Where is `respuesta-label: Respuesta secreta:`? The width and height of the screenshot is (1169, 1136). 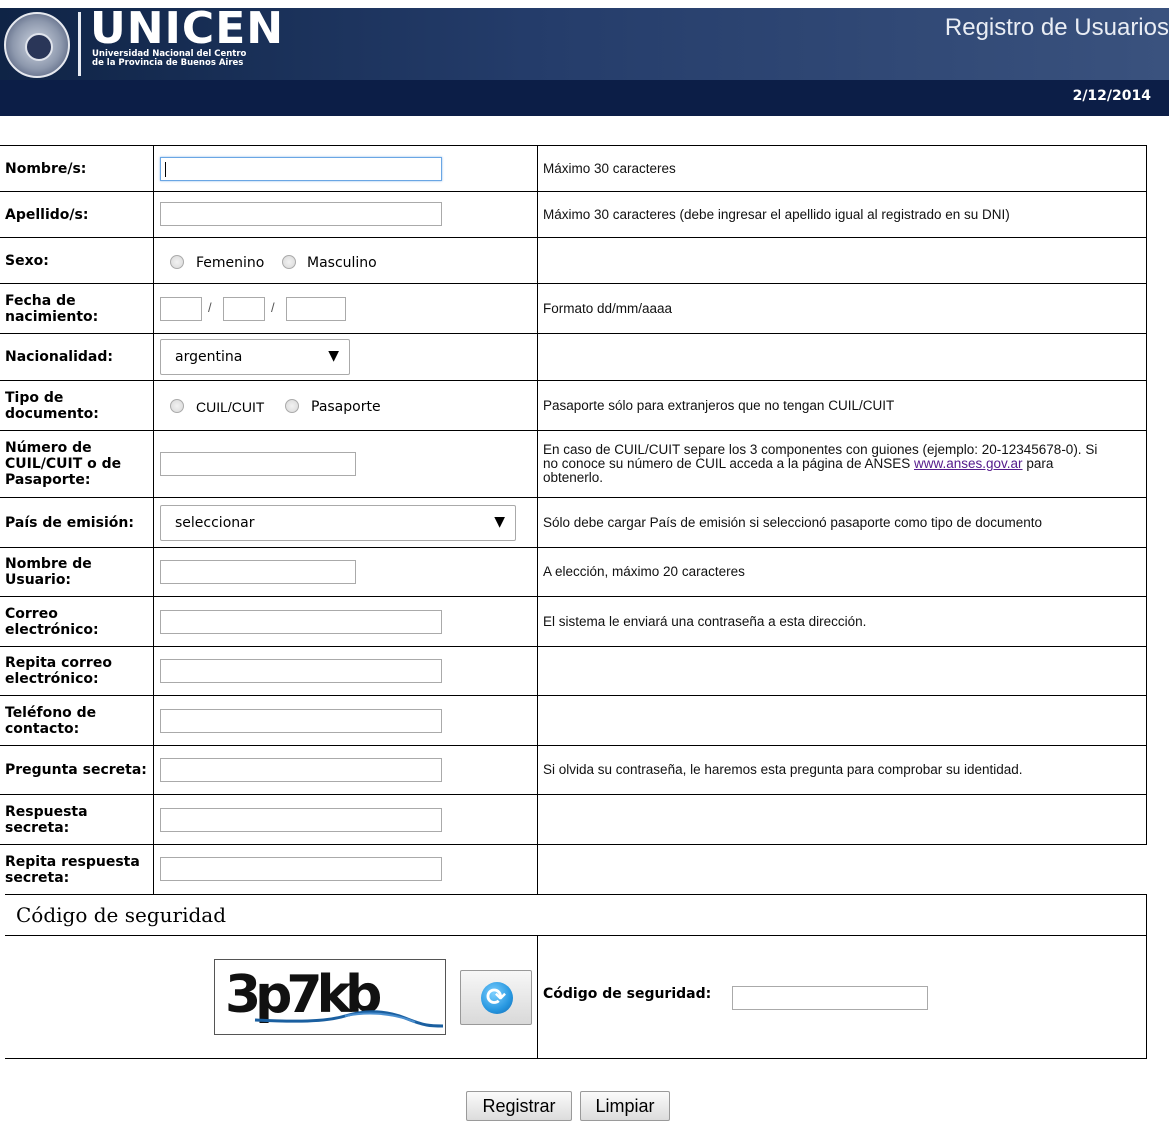 respuesta-label: Respuesta secreta: is located at coordinates (46, 819).